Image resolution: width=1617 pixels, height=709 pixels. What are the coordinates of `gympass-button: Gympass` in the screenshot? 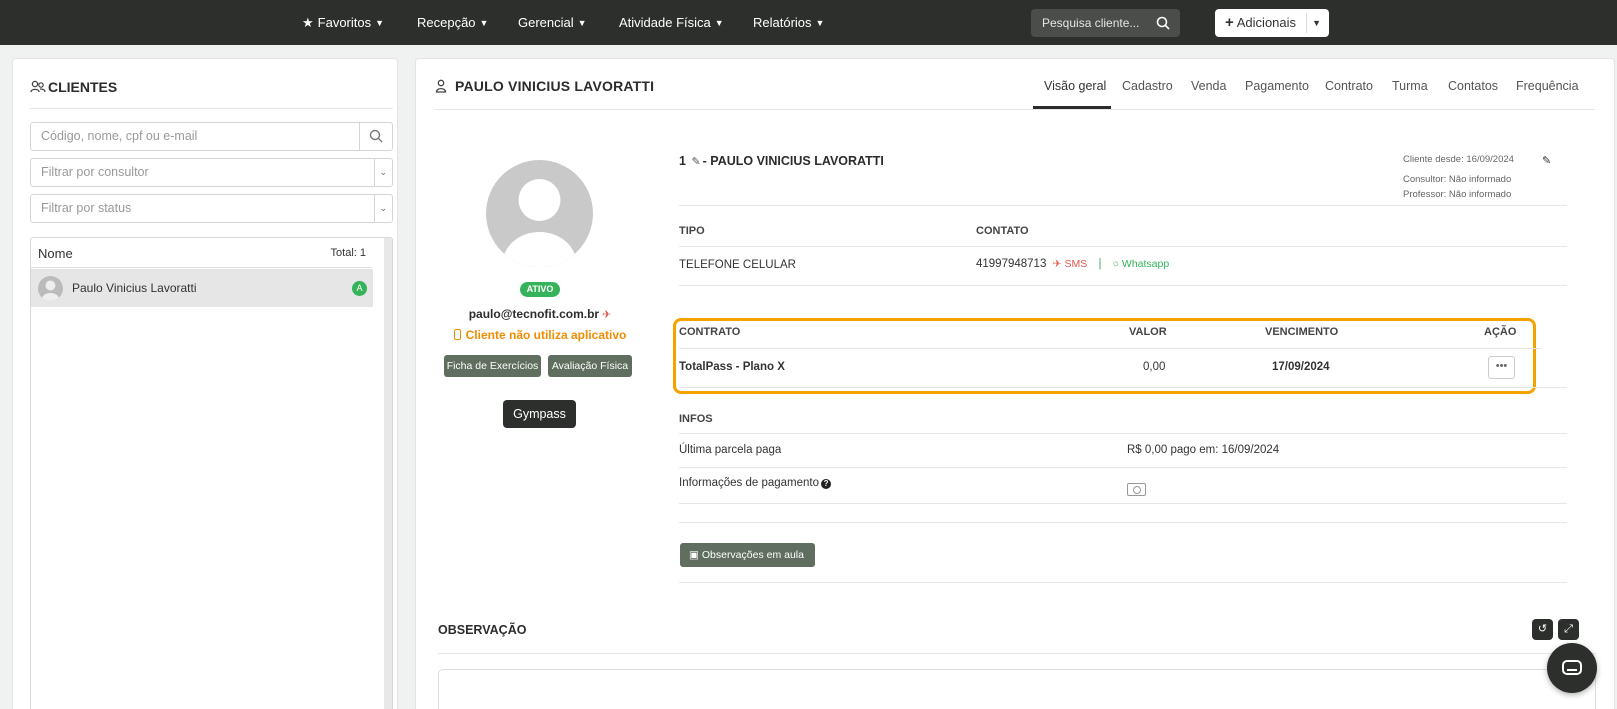 It's located at (539, 414).